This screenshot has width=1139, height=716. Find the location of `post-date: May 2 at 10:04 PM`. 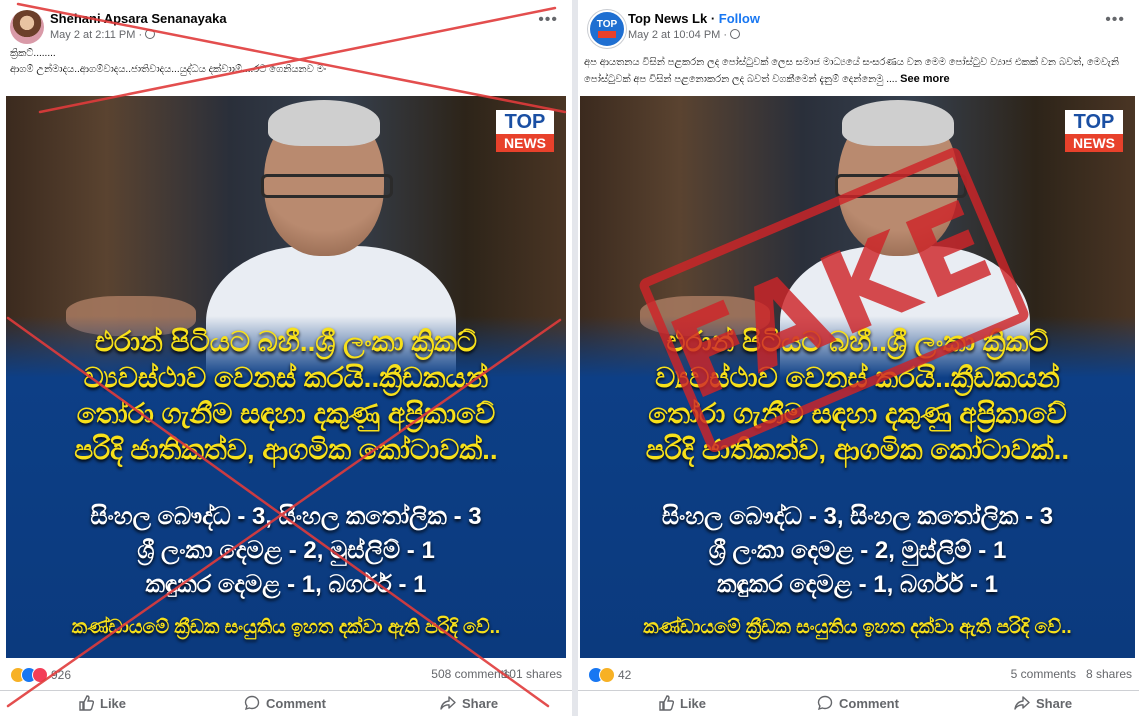

post-date: May 2 at 10:04 PM is located at coordinates (674, 35).